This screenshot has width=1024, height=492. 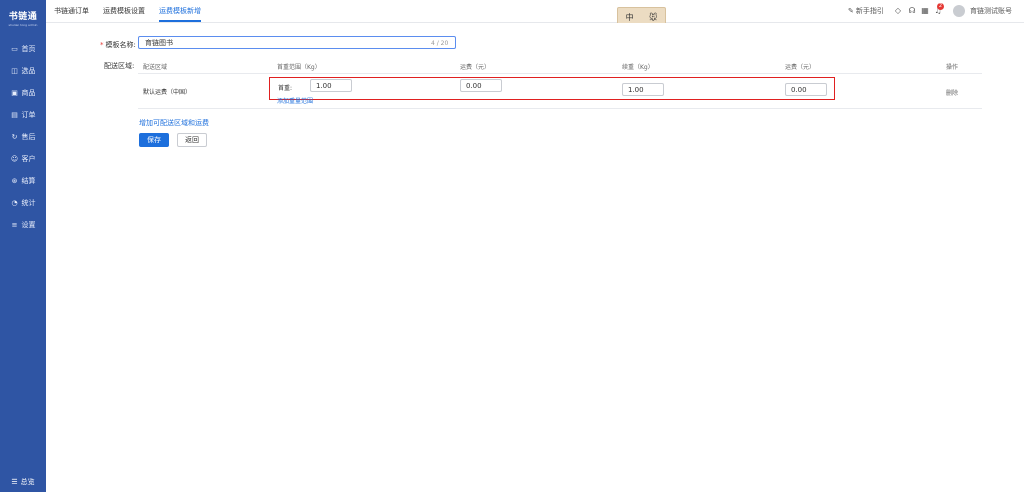 What do you see at coordinates (28, 203) in the screenshot?
I see `sidebar-item-label: 统计` at bounding box center [28, 203].